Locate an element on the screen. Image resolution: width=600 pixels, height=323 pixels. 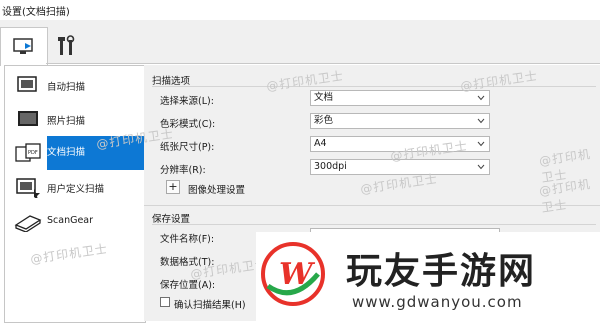
color-mode-select: 彩色 is located at coordinates (400, 121).